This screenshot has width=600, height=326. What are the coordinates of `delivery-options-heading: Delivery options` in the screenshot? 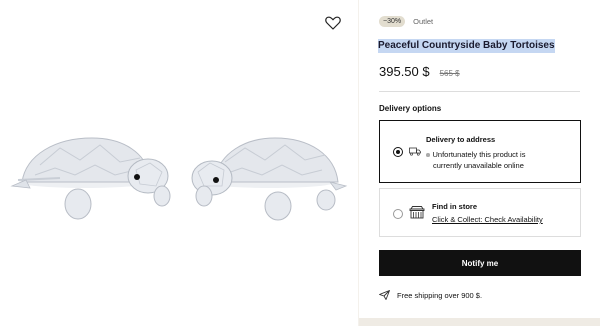 It's located at (410, 108).